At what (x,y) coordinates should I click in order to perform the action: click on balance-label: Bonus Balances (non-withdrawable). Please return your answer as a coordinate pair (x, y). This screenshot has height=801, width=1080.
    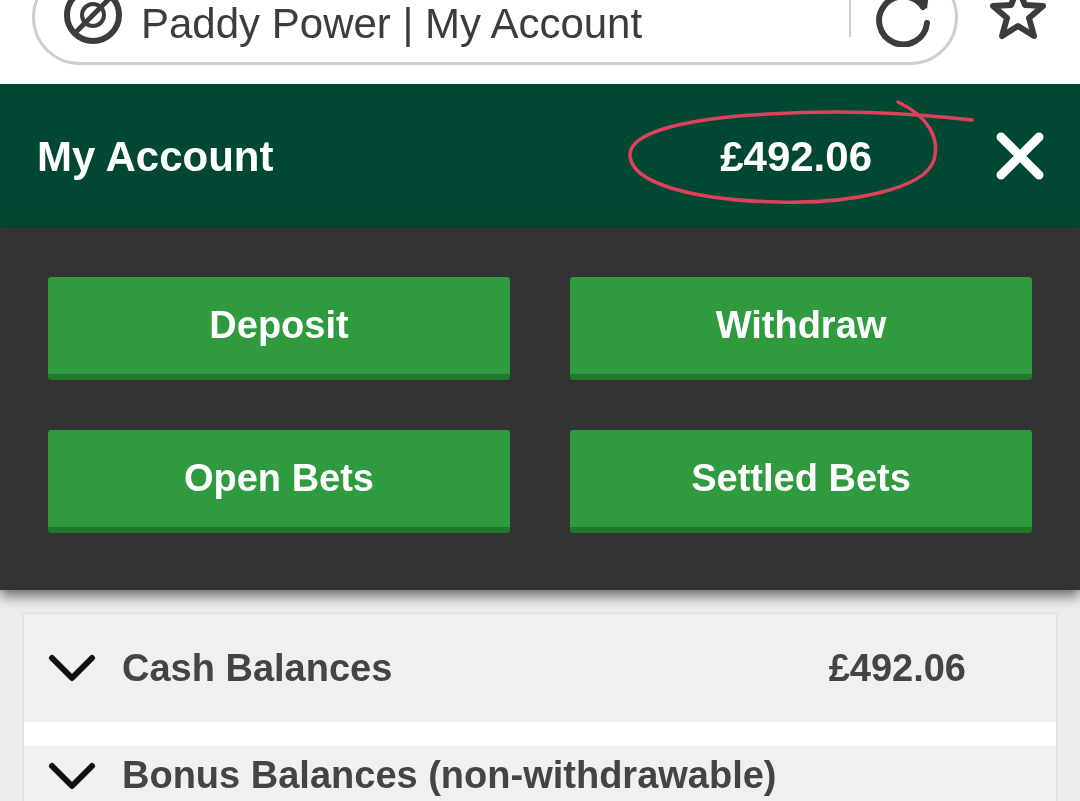
    Looking at the image, I should click on (449, 775).